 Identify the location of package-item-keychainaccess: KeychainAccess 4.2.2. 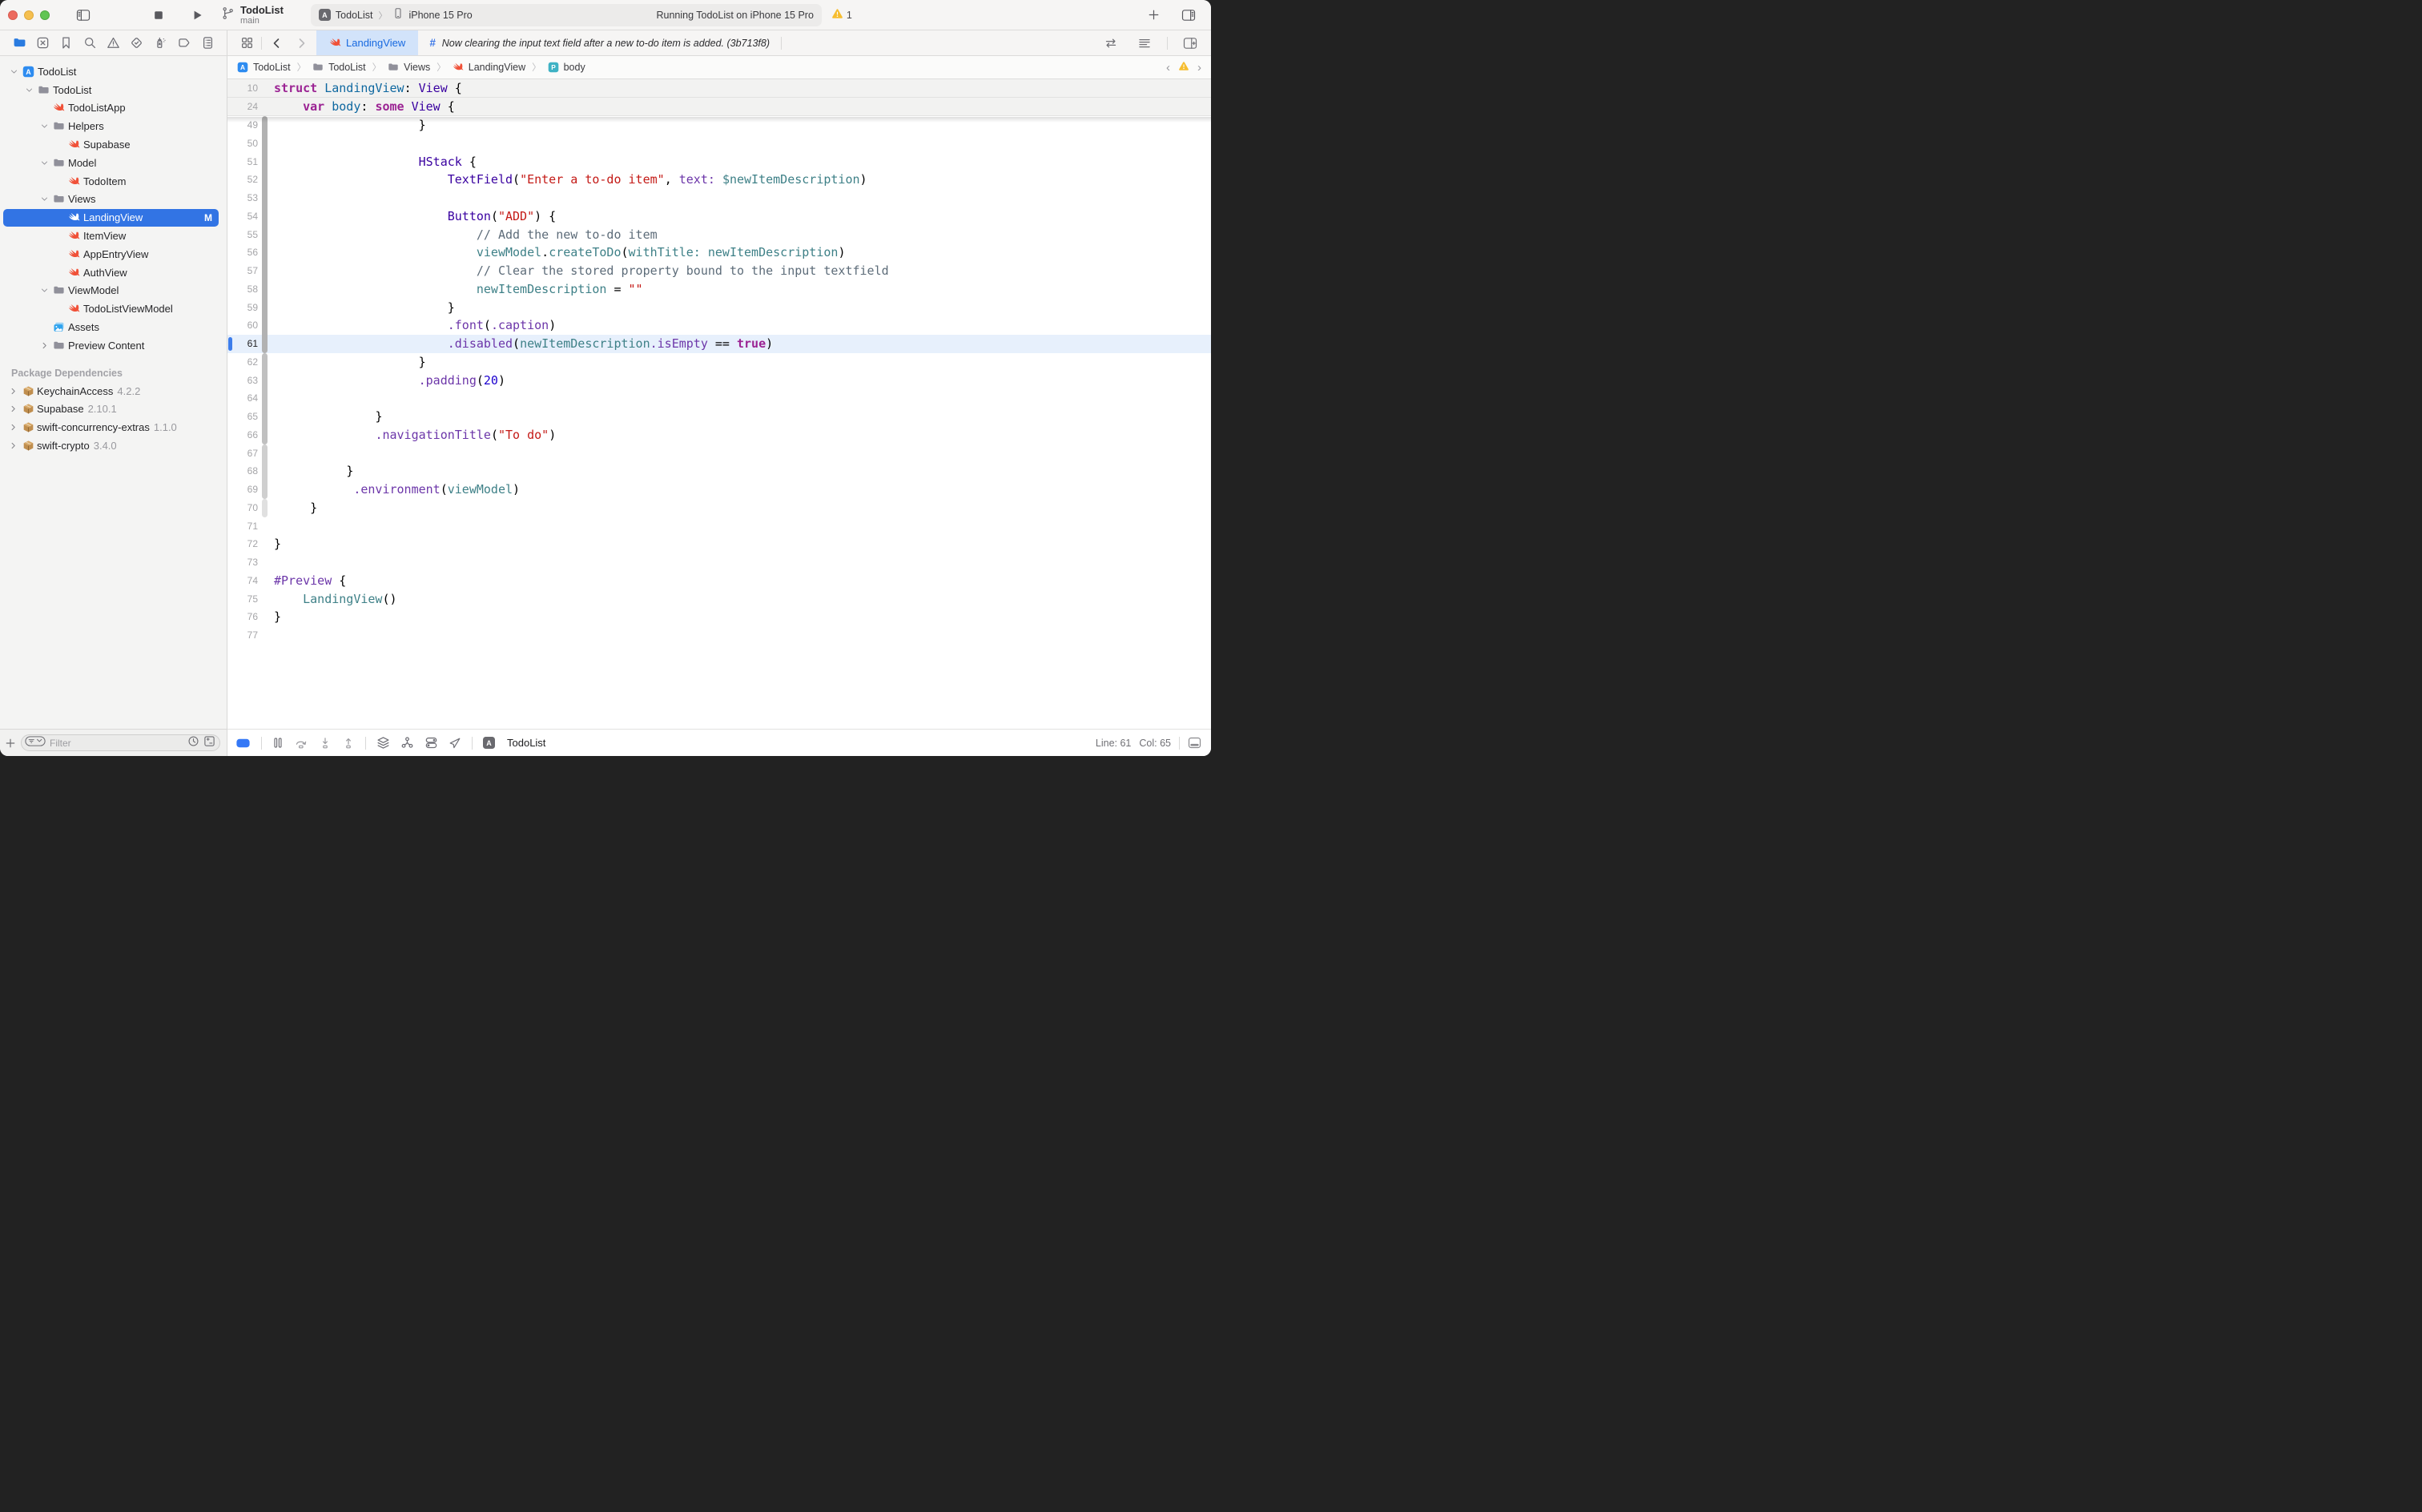
(114, 391).